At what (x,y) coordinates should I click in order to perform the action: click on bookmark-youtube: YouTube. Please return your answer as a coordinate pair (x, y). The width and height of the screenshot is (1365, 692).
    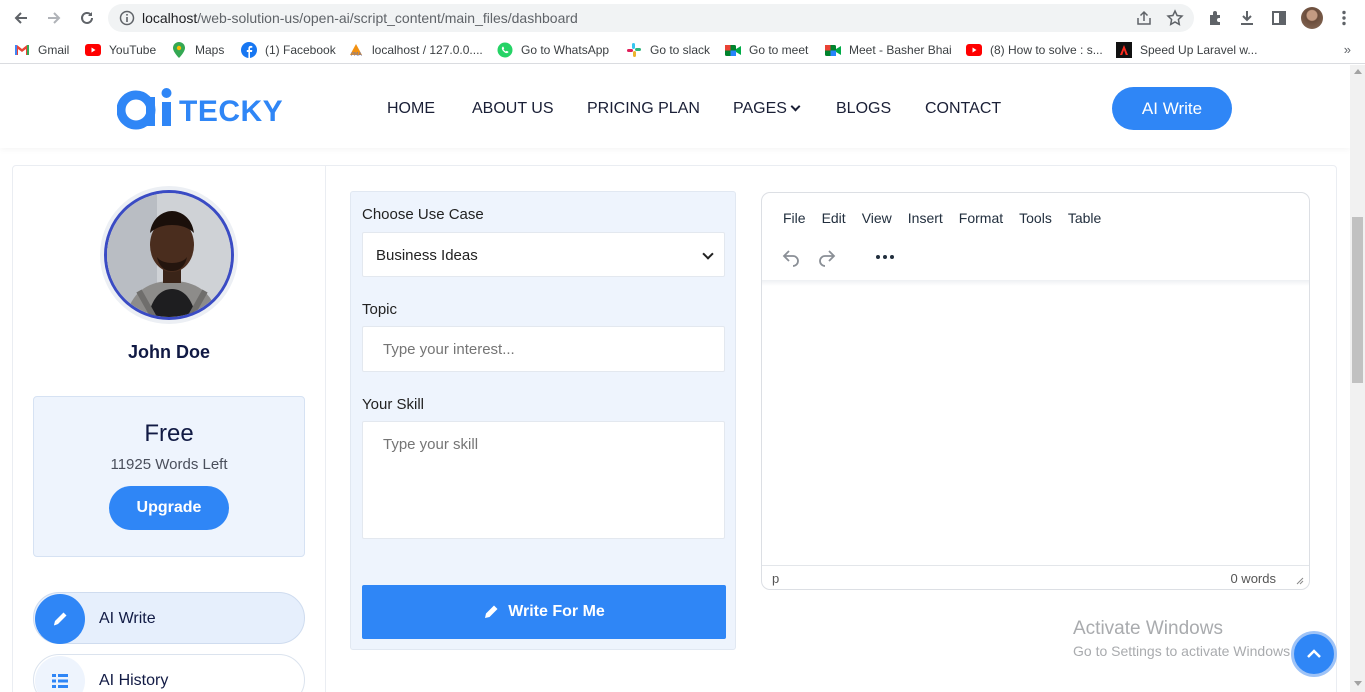
    Looking at the image, I should click on (120, 50).